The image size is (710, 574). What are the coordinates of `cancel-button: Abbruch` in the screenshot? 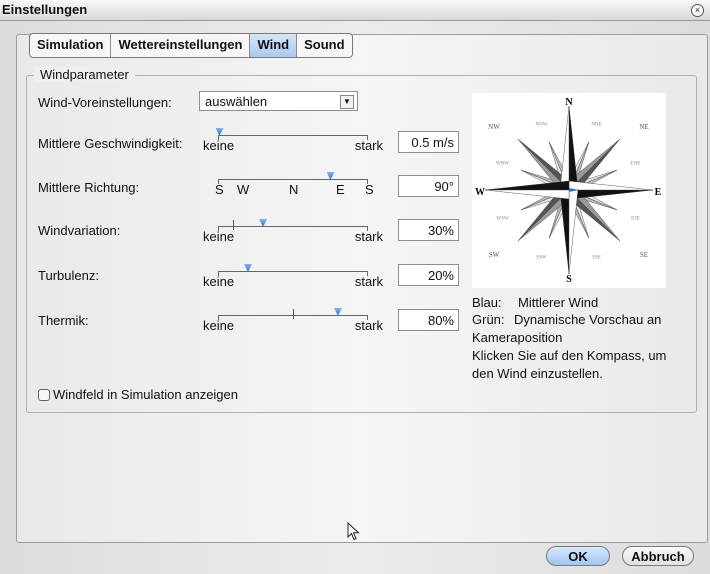 It's located at (658, 556).